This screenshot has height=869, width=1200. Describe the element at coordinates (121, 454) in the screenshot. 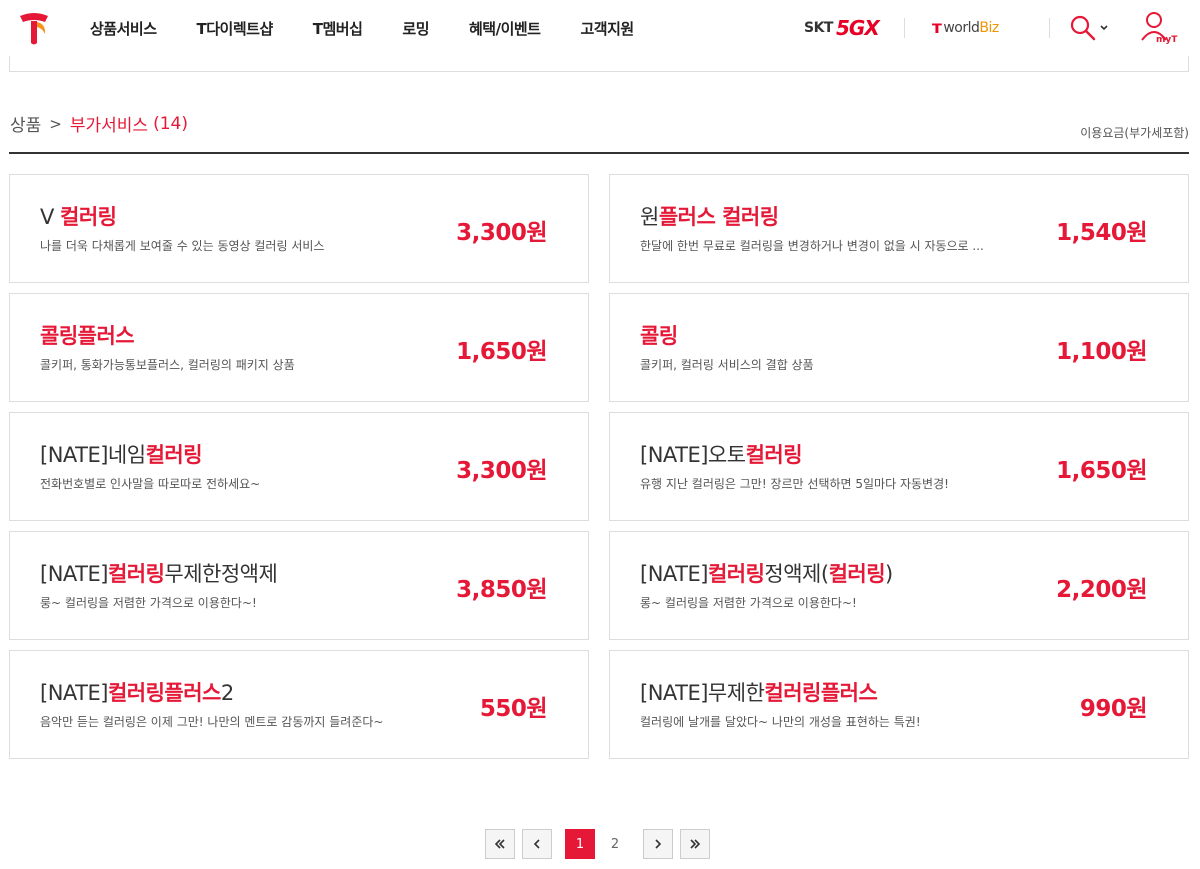

I see `product-name: [NATE]네임컬러링` at that location.